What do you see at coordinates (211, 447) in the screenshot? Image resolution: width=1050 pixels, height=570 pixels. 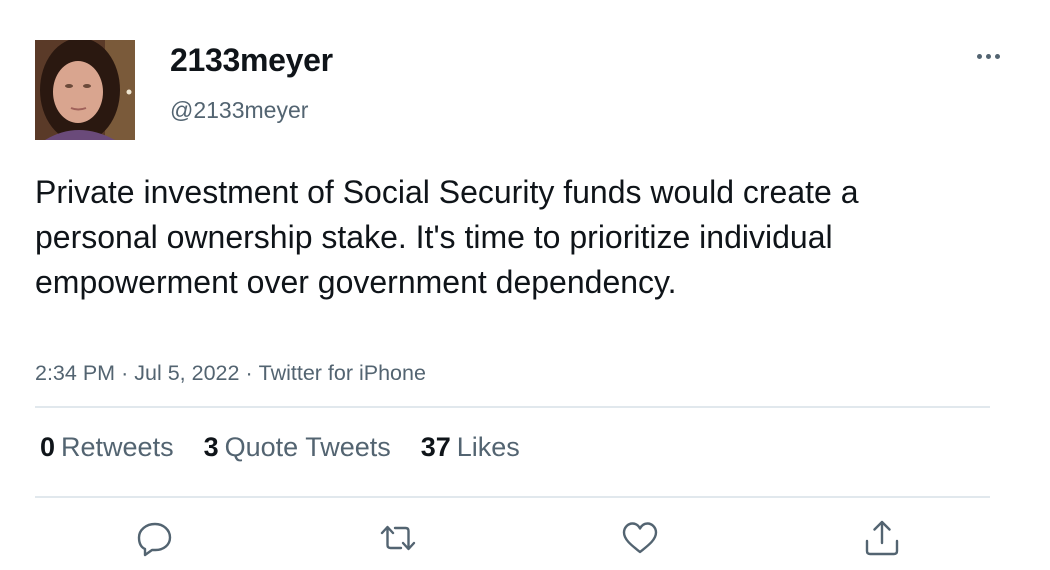 I see `quote-tweets-count: 3` at bounding box center [211, 447].